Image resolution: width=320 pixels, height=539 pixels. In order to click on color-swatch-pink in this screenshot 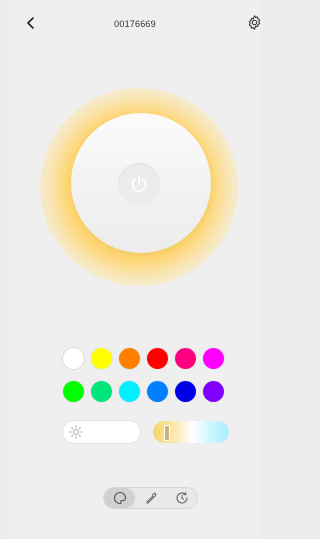, I will do `click(185, 358)`.